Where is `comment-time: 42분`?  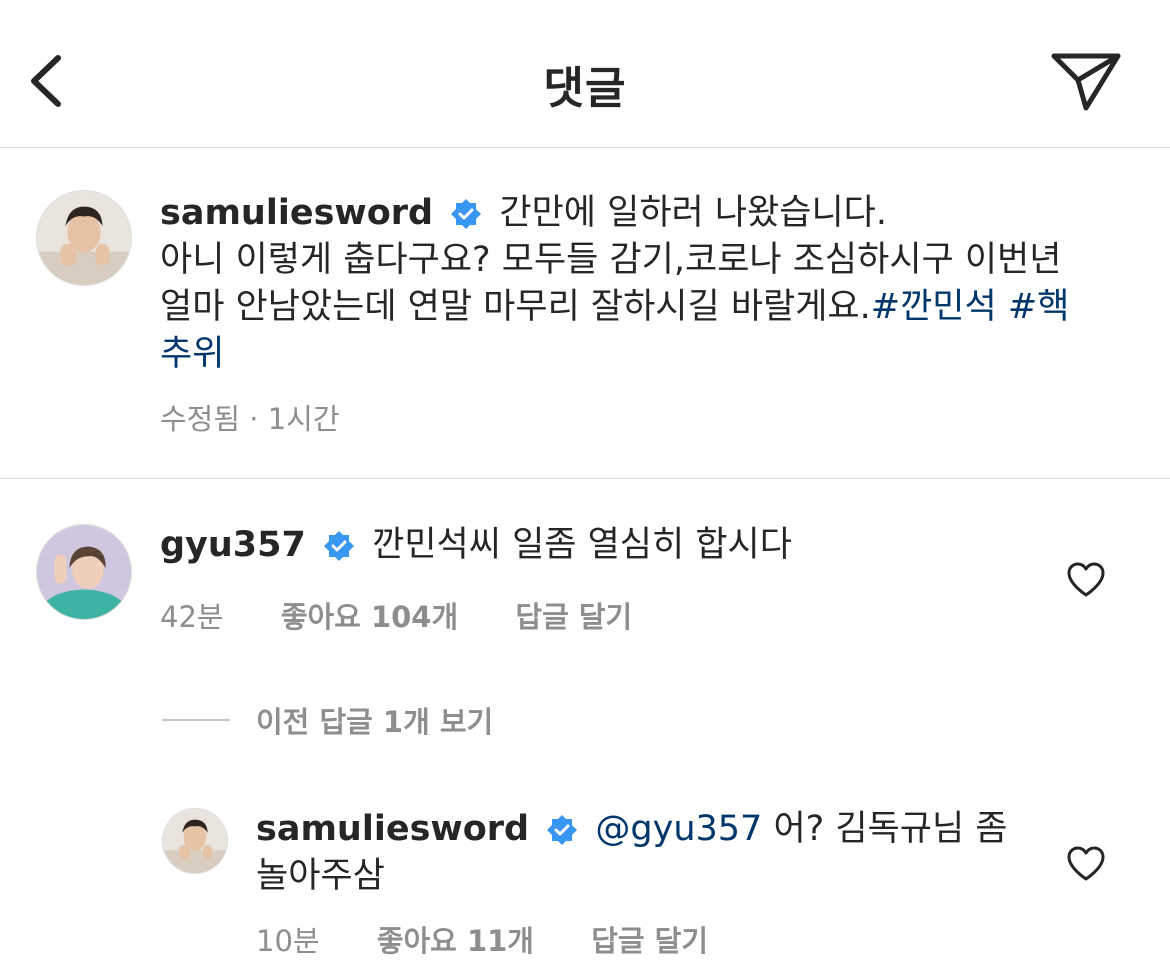 comment-time: 42분 is located at coordinates (192, 617).